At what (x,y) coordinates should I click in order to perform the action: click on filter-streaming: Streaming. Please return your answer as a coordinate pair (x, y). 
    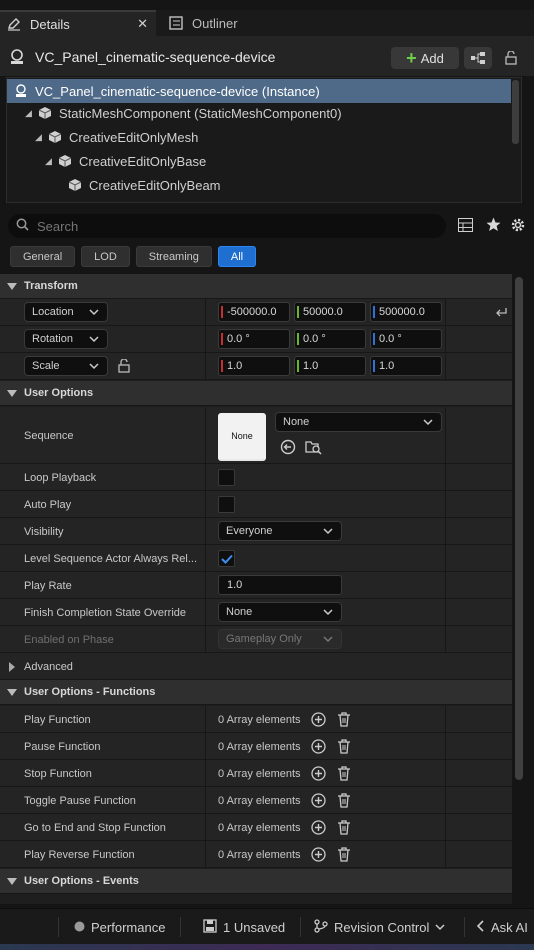
    Looking at the image, I should click on (173, 256).